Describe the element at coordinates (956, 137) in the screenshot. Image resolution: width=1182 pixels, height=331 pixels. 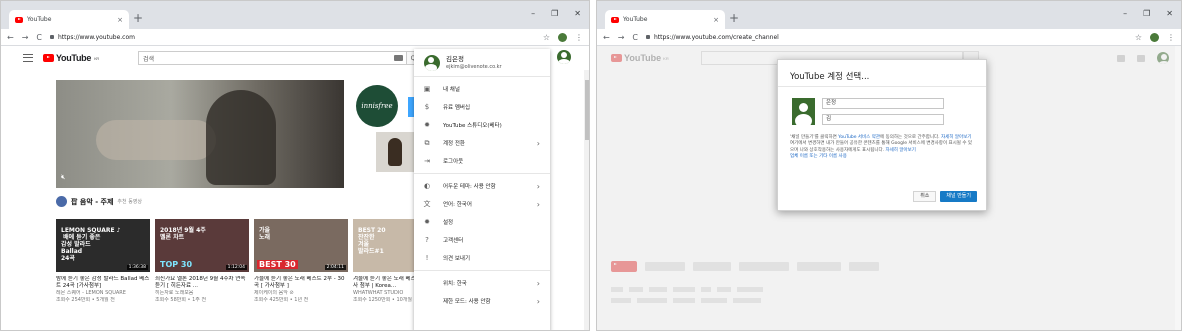
I see `learn-more-link: 자세히 알아보기` at that location.